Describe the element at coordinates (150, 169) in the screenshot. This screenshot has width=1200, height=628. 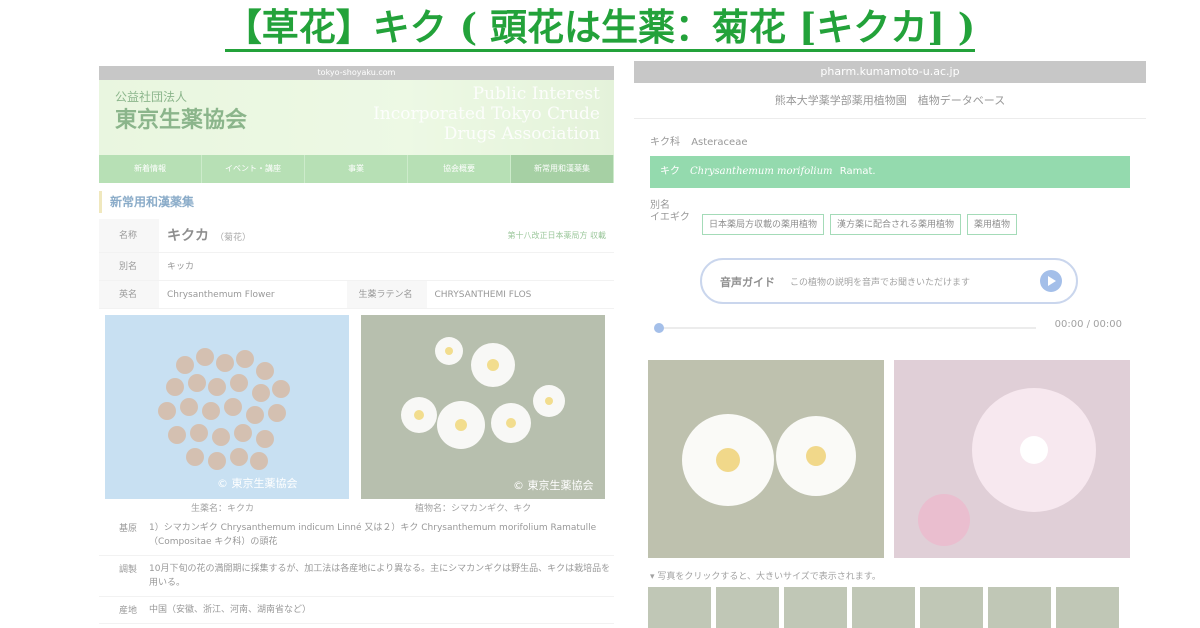
I see `nav-news: 新着情報` at that location.